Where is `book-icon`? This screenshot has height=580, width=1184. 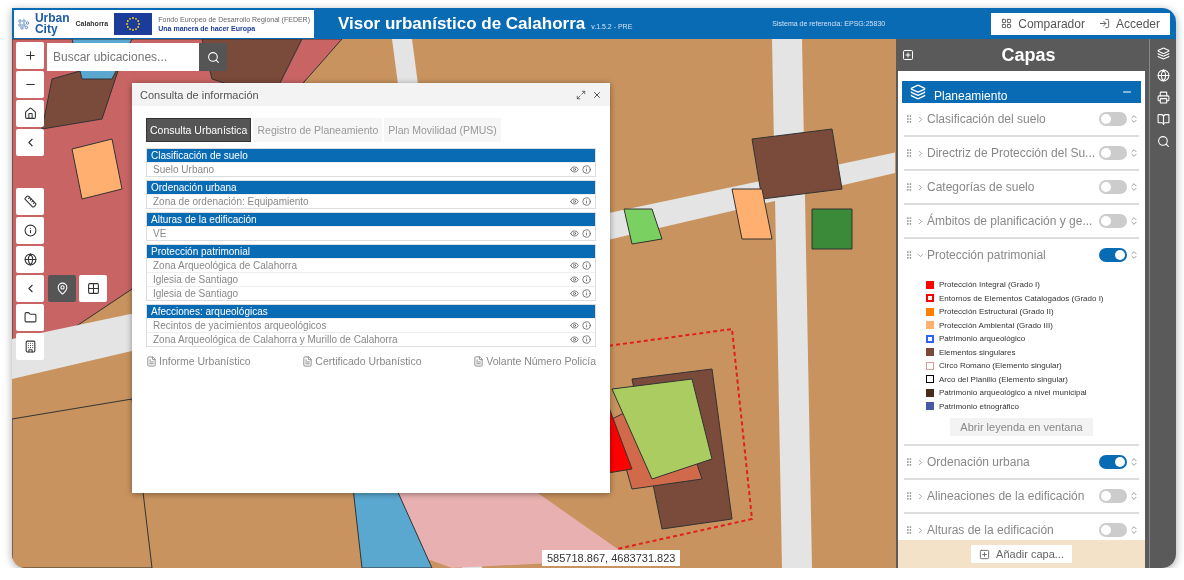 book-icon is located at coordinates (1163, 119).